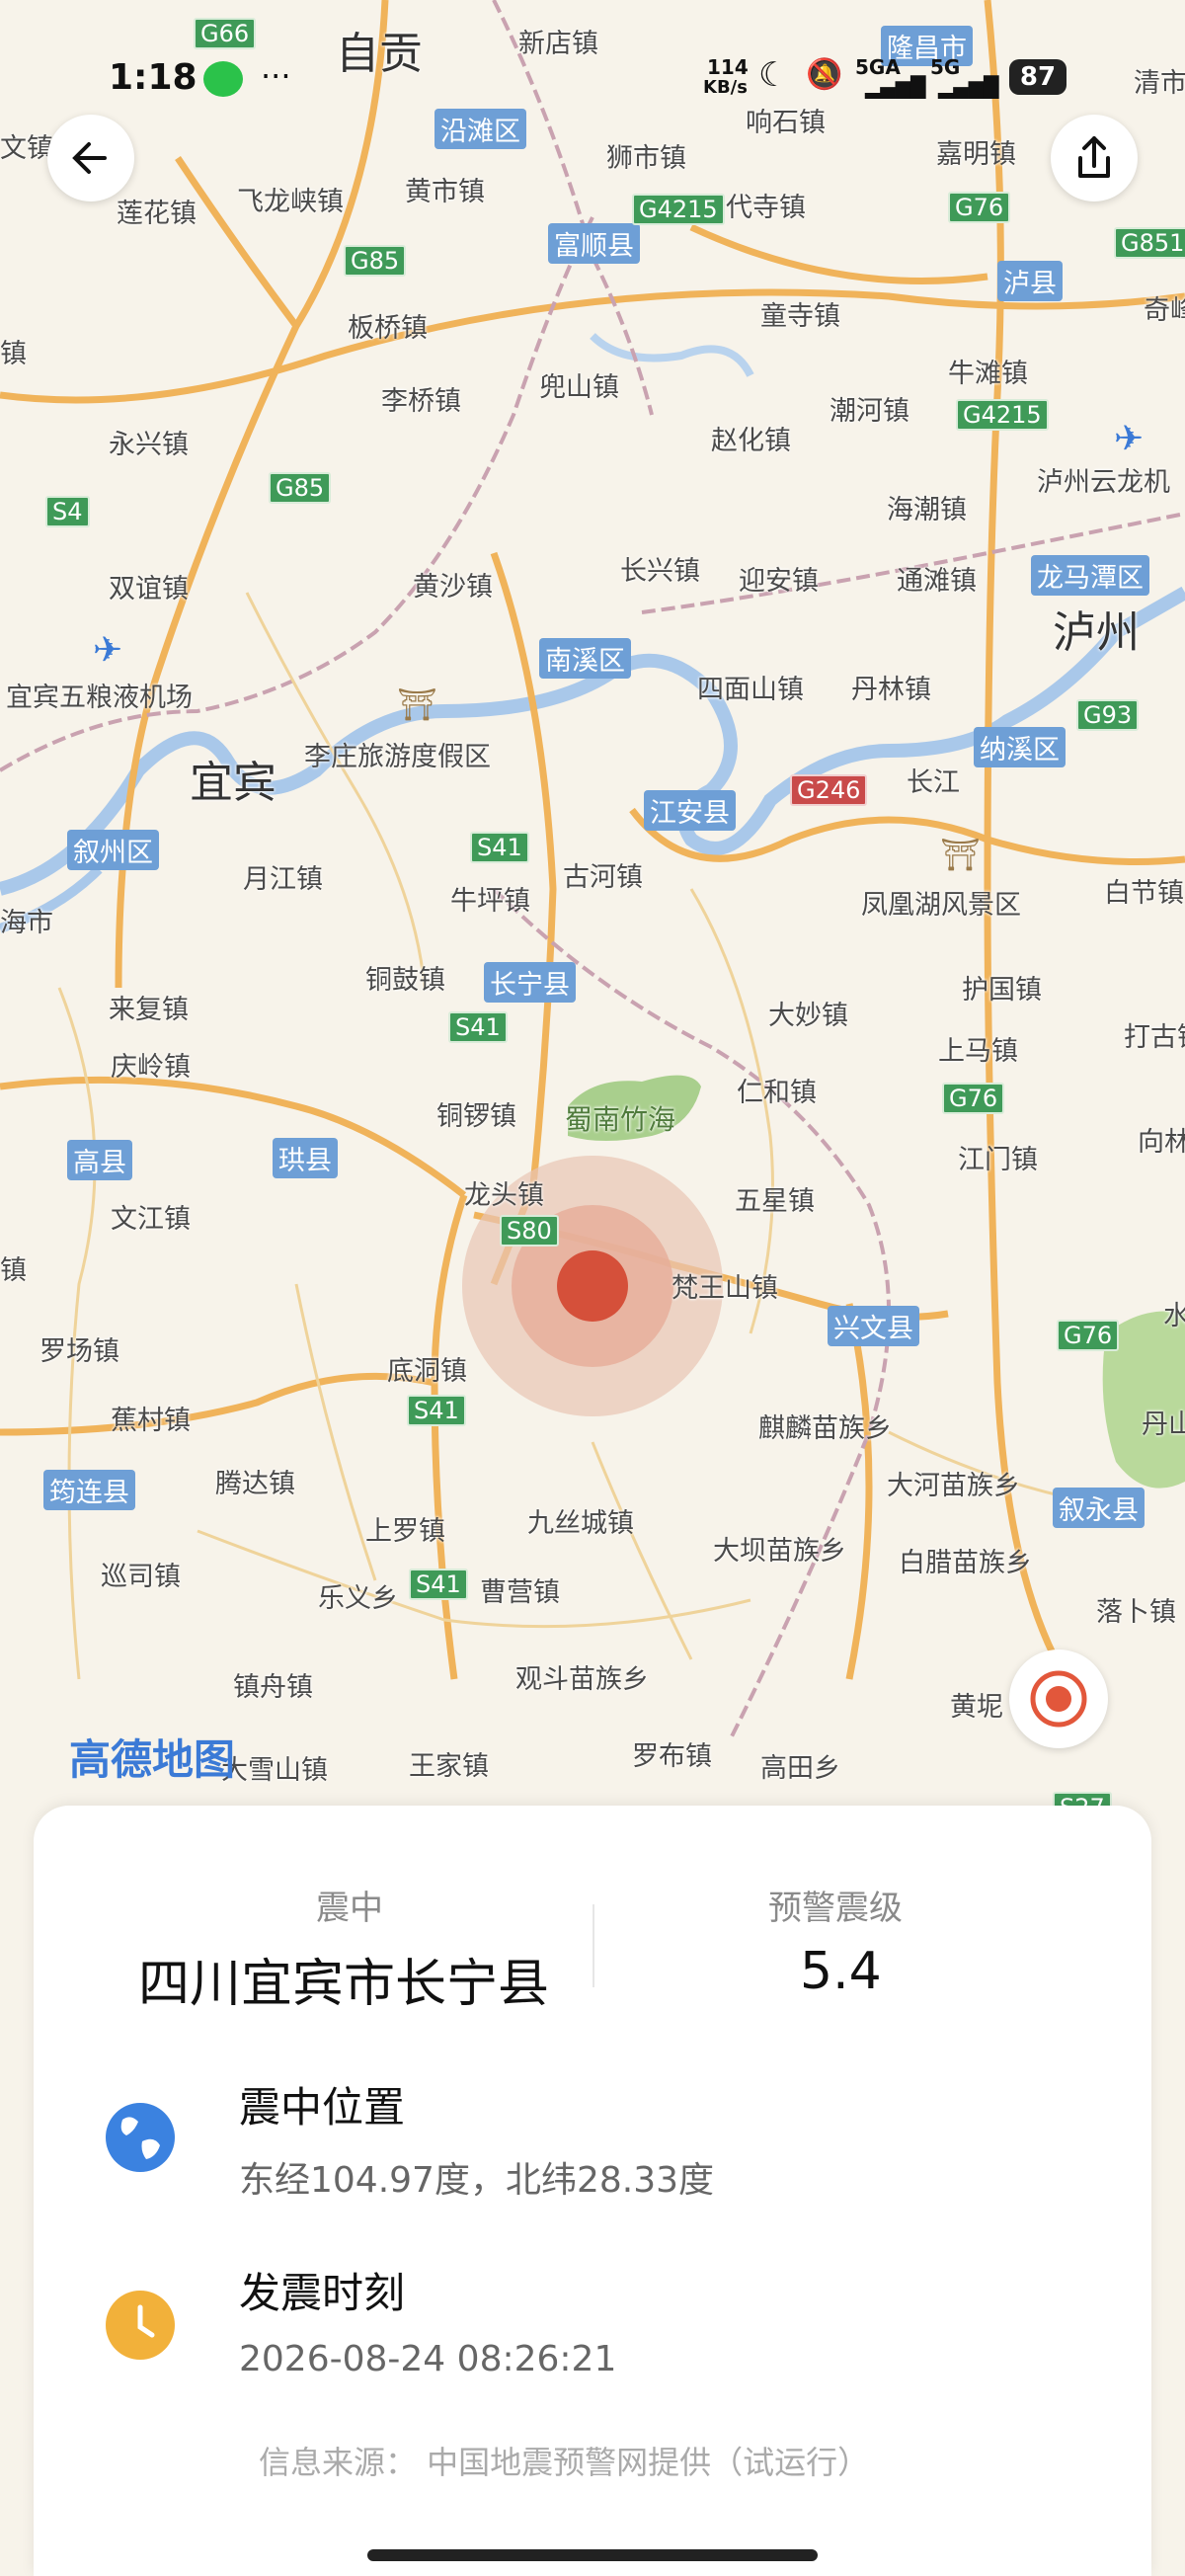  Describe the element at coordinates (223, 79) in the screenshot. I see `wechat-icon` at that location.